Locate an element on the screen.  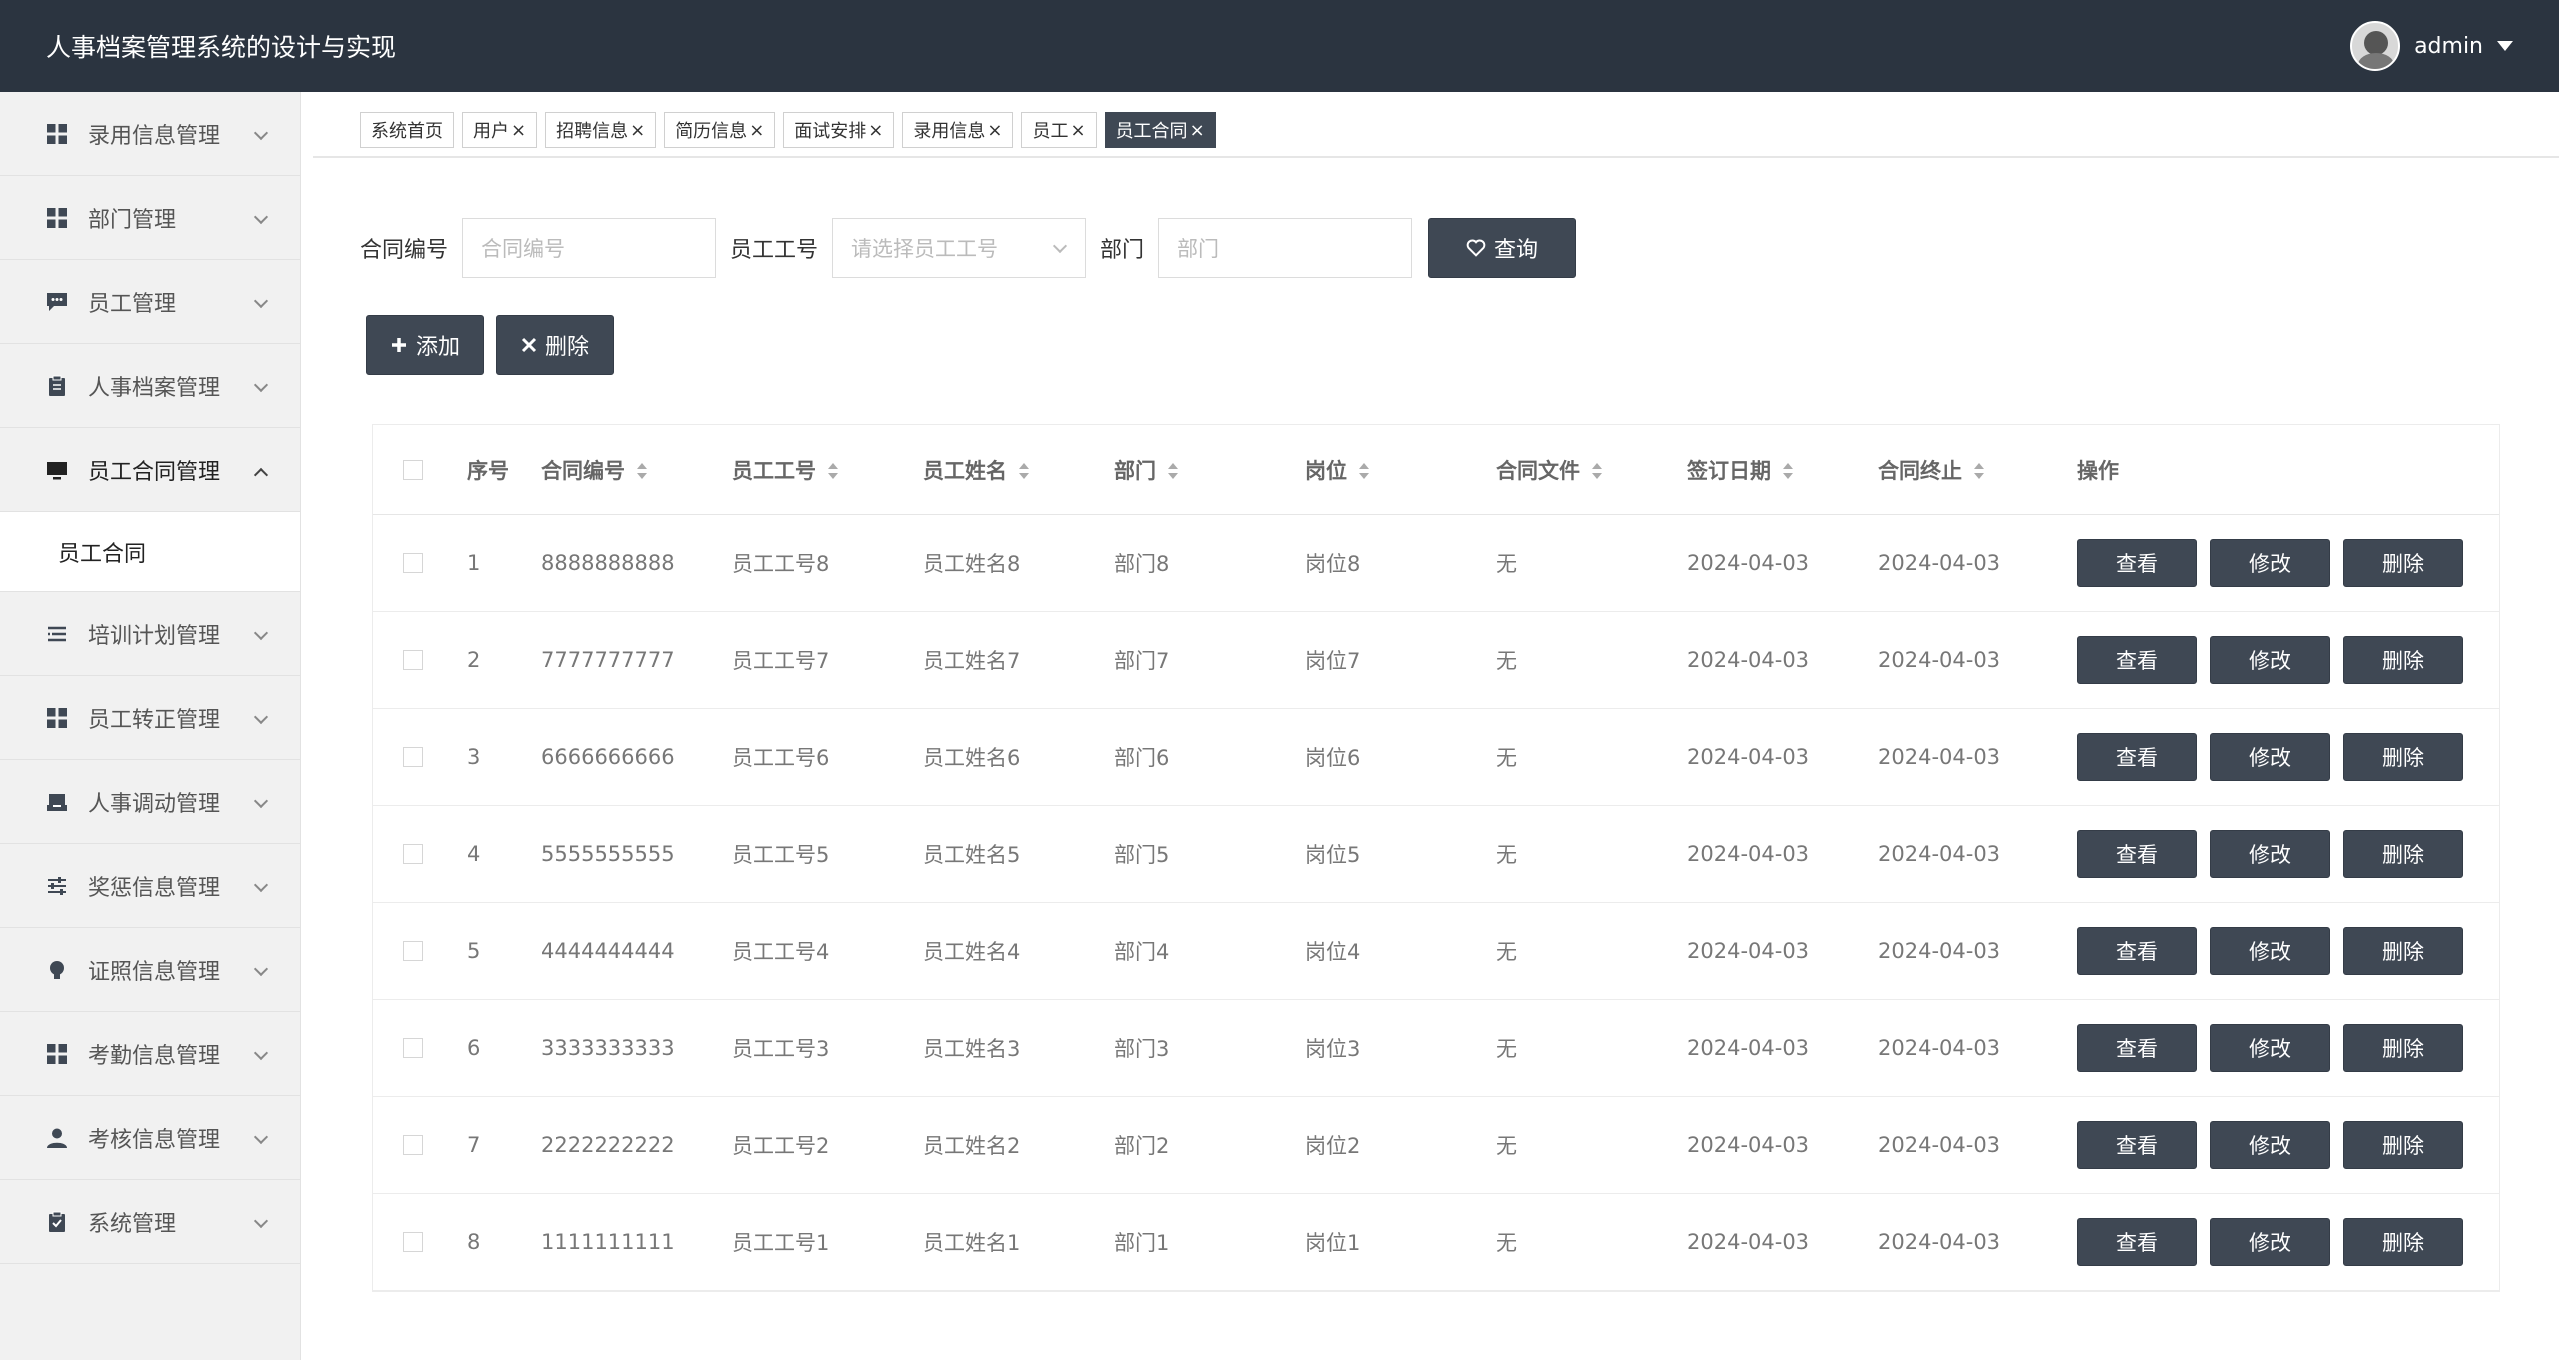
sidebar-item-10: 考勤信息管理 is located at coordinates (150, 1054).